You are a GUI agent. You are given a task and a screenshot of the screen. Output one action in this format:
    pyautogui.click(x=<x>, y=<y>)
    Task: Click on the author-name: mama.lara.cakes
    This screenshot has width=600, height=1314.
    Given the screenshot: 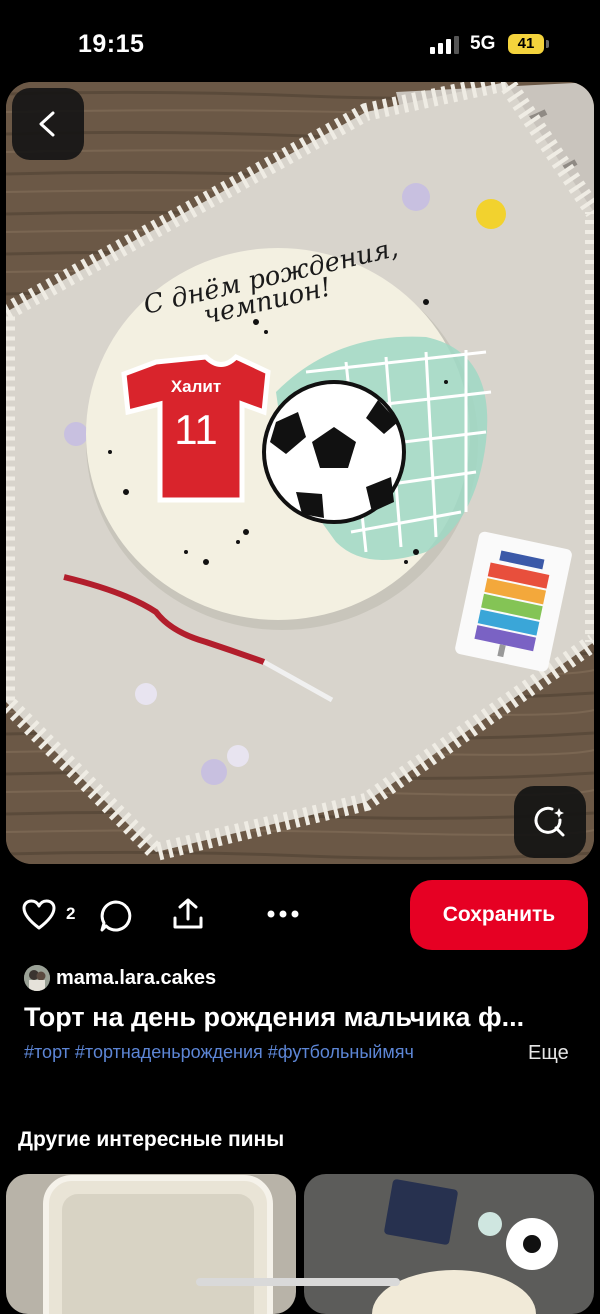 What is the action you would take?
    pyautogui.click(x=136, y=978)
    